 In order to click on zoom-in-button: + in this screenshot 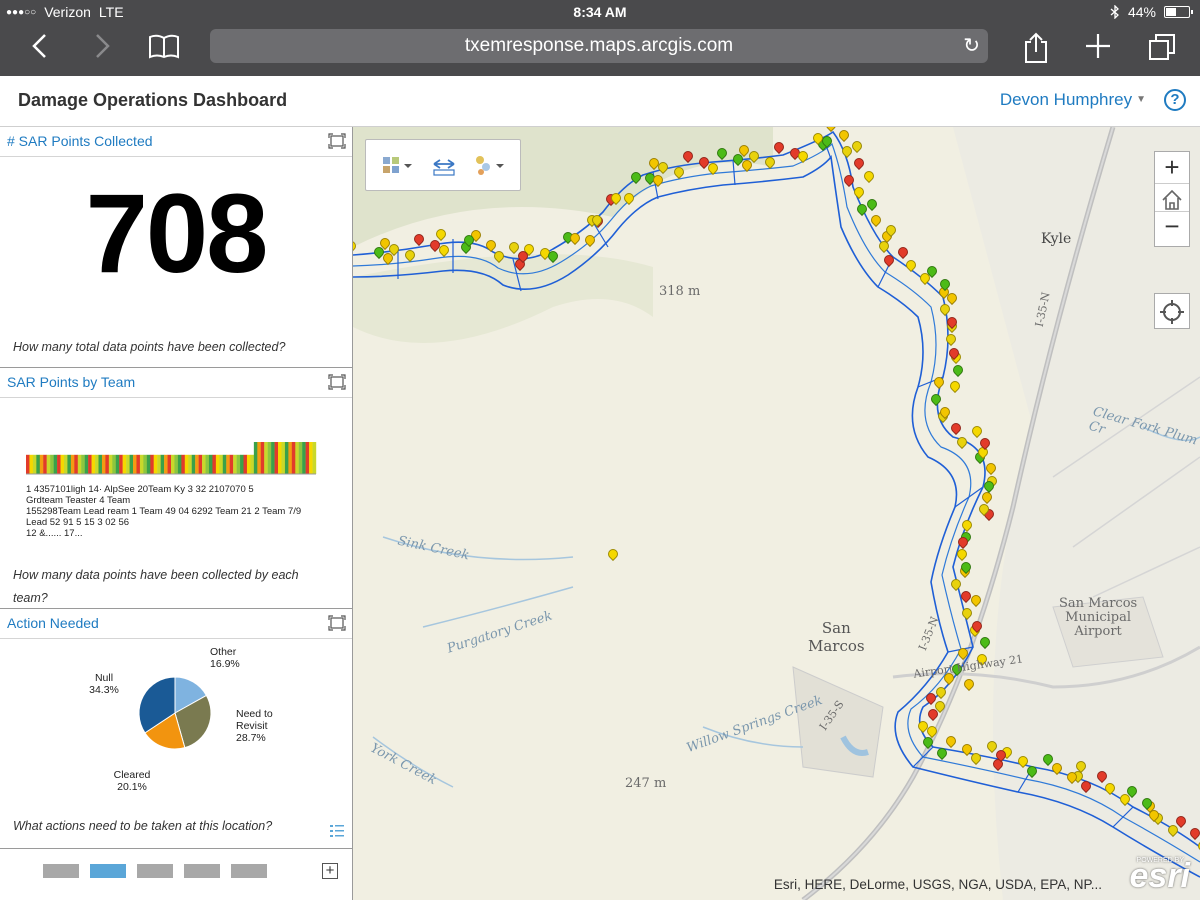, I will do `click(1172, 168)`.